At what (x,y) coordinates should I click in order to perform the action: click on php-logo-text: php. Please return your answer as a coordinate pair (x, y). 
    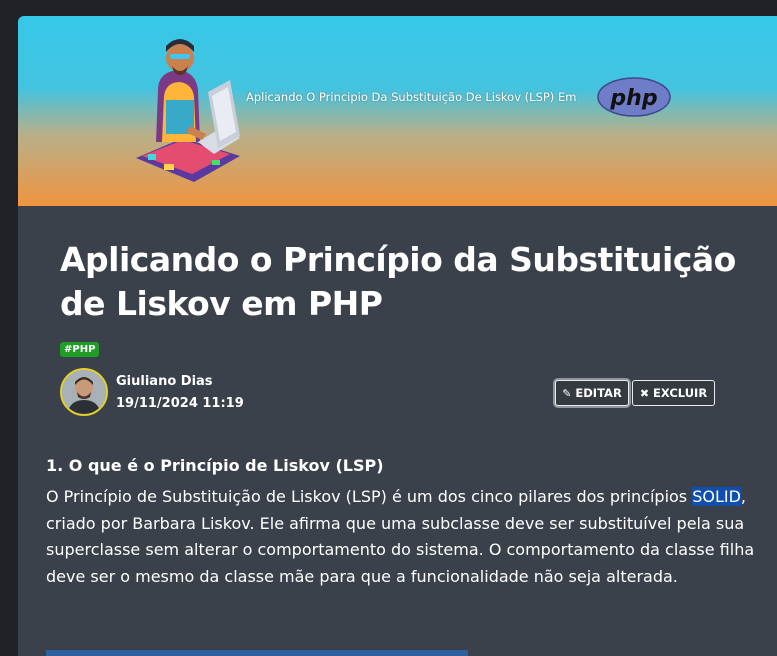
    Looking at the image, I should click on (633, 98).